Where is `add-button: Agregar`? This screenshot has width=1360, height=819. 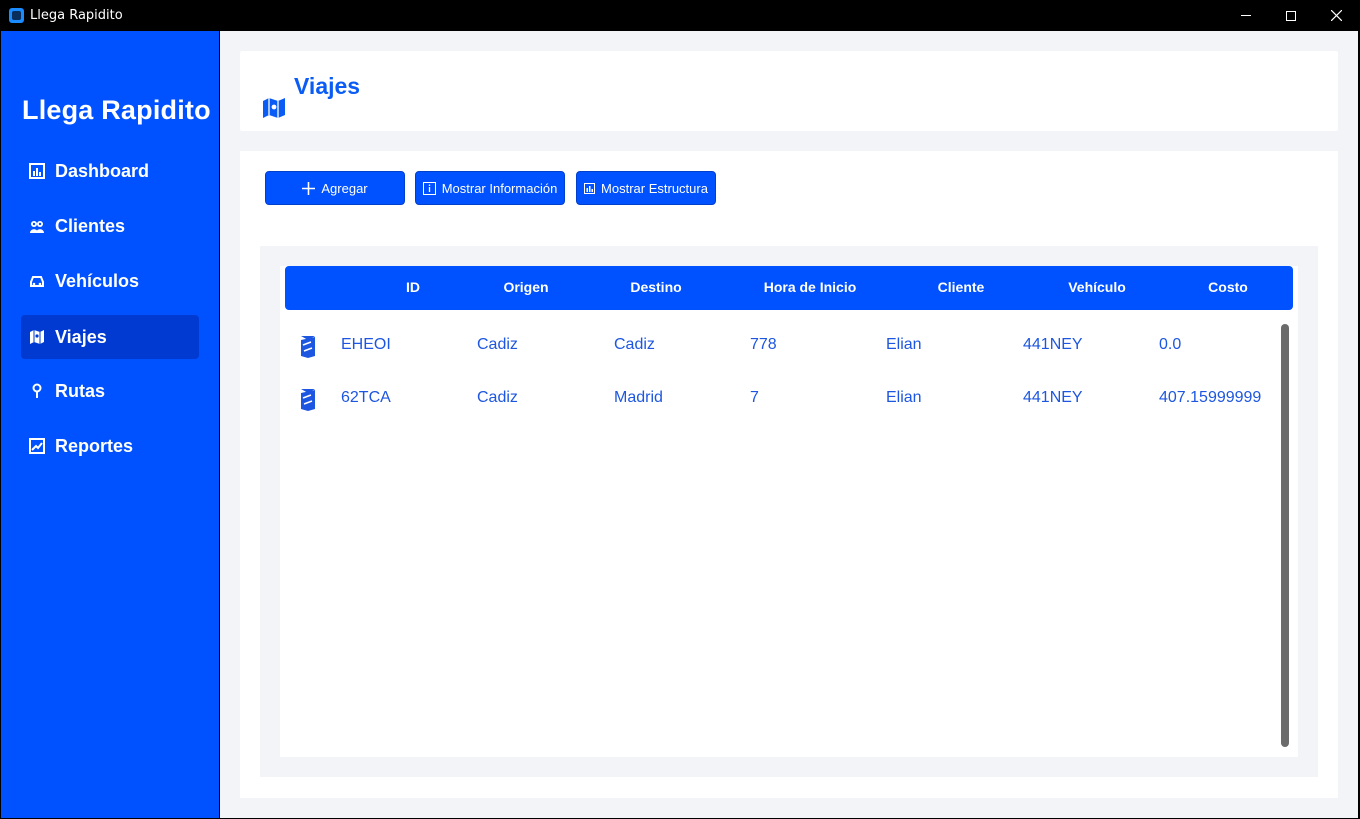 add-button: Agregar is located at coordinates (335, 188).